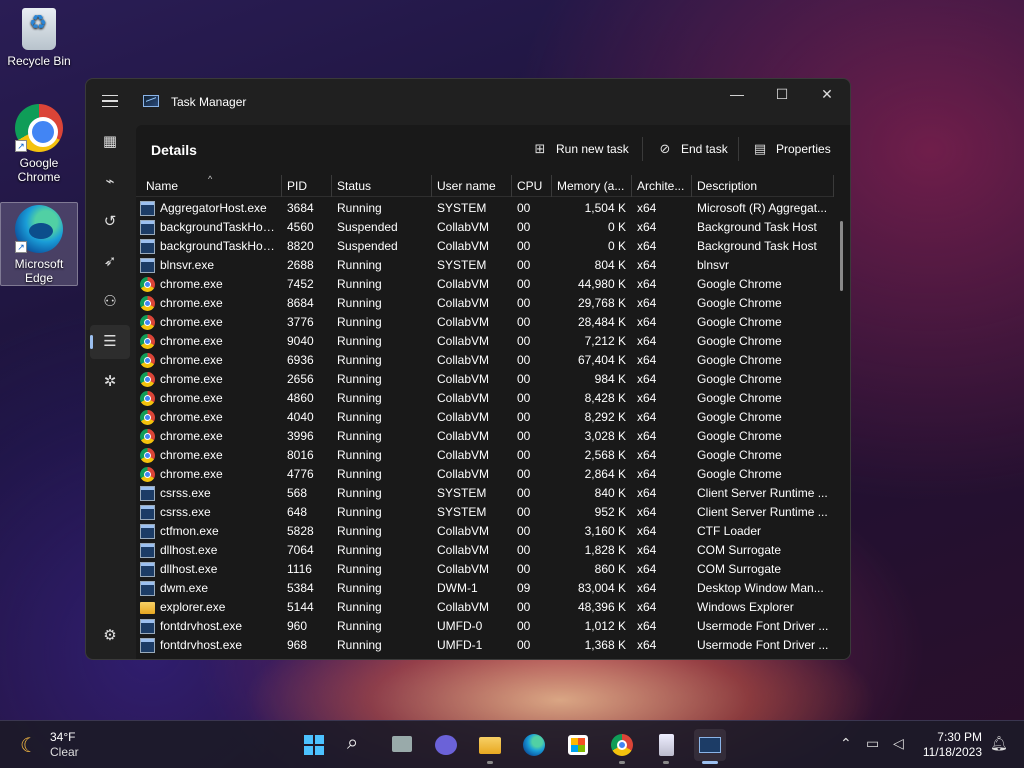 Image resolution: width=1024 pixels, height=768 pixels. I want to click on hamburger-icon, so click(110, 101).